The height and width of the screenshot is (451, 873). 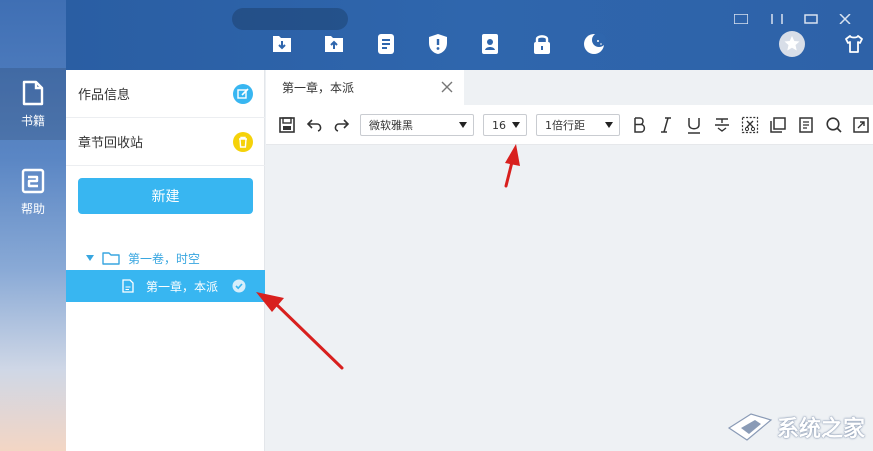 What do you see at coordinates (315, 125) in the screenshot?
I see `undo-icon` at bounding box center [315, 125].